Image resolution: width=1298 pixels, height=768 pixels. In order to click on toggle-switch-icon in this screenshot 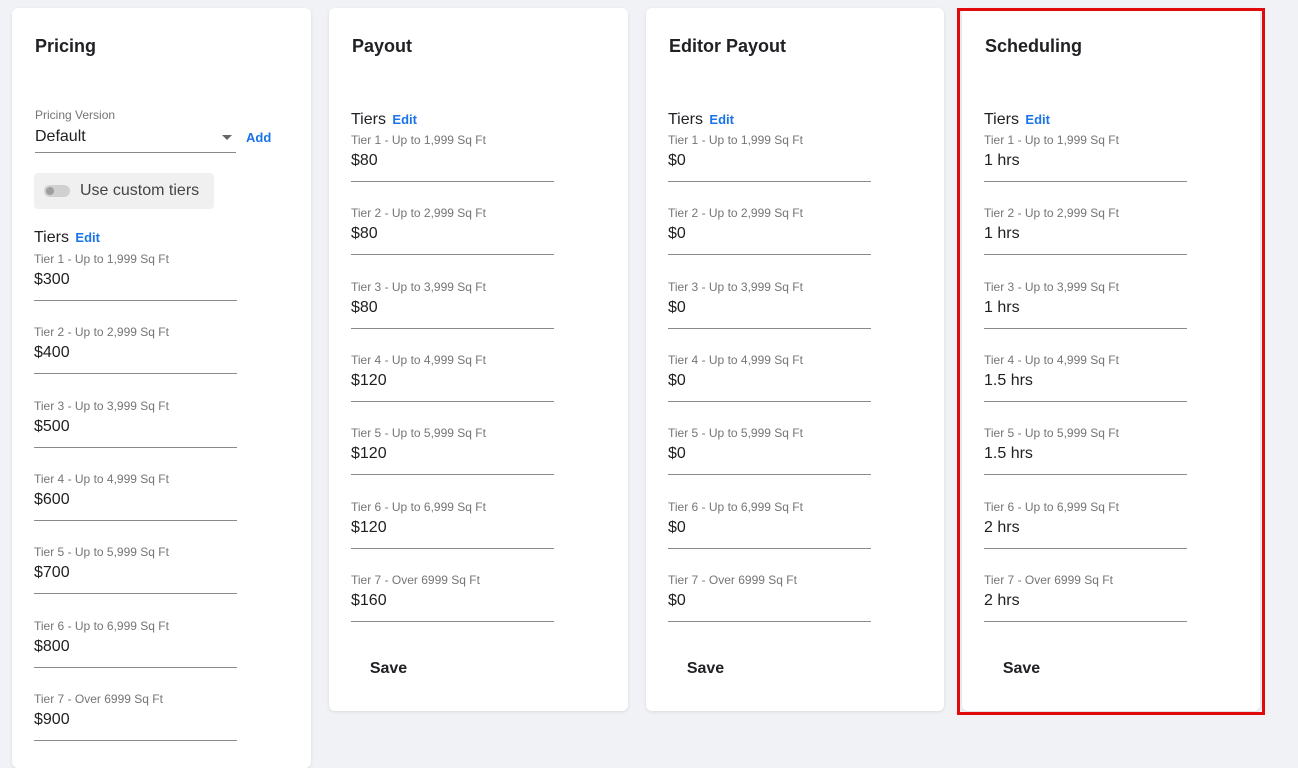, I will do `click(57, 191)`.